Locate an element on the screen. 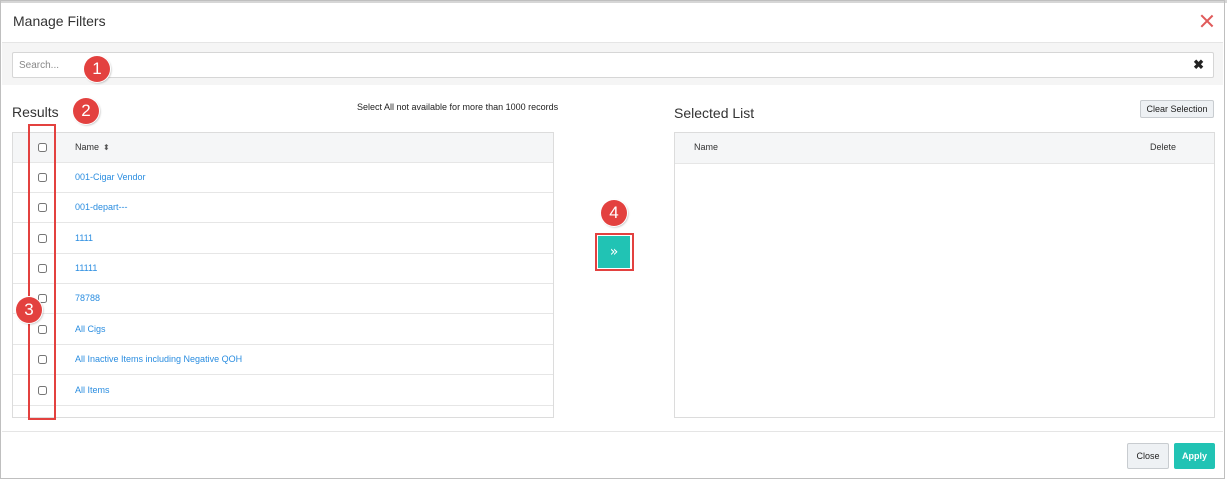 The width and height of the screenshot is (1227, 481). table-row: 001-depart--- is located at coordinates (283, 208).